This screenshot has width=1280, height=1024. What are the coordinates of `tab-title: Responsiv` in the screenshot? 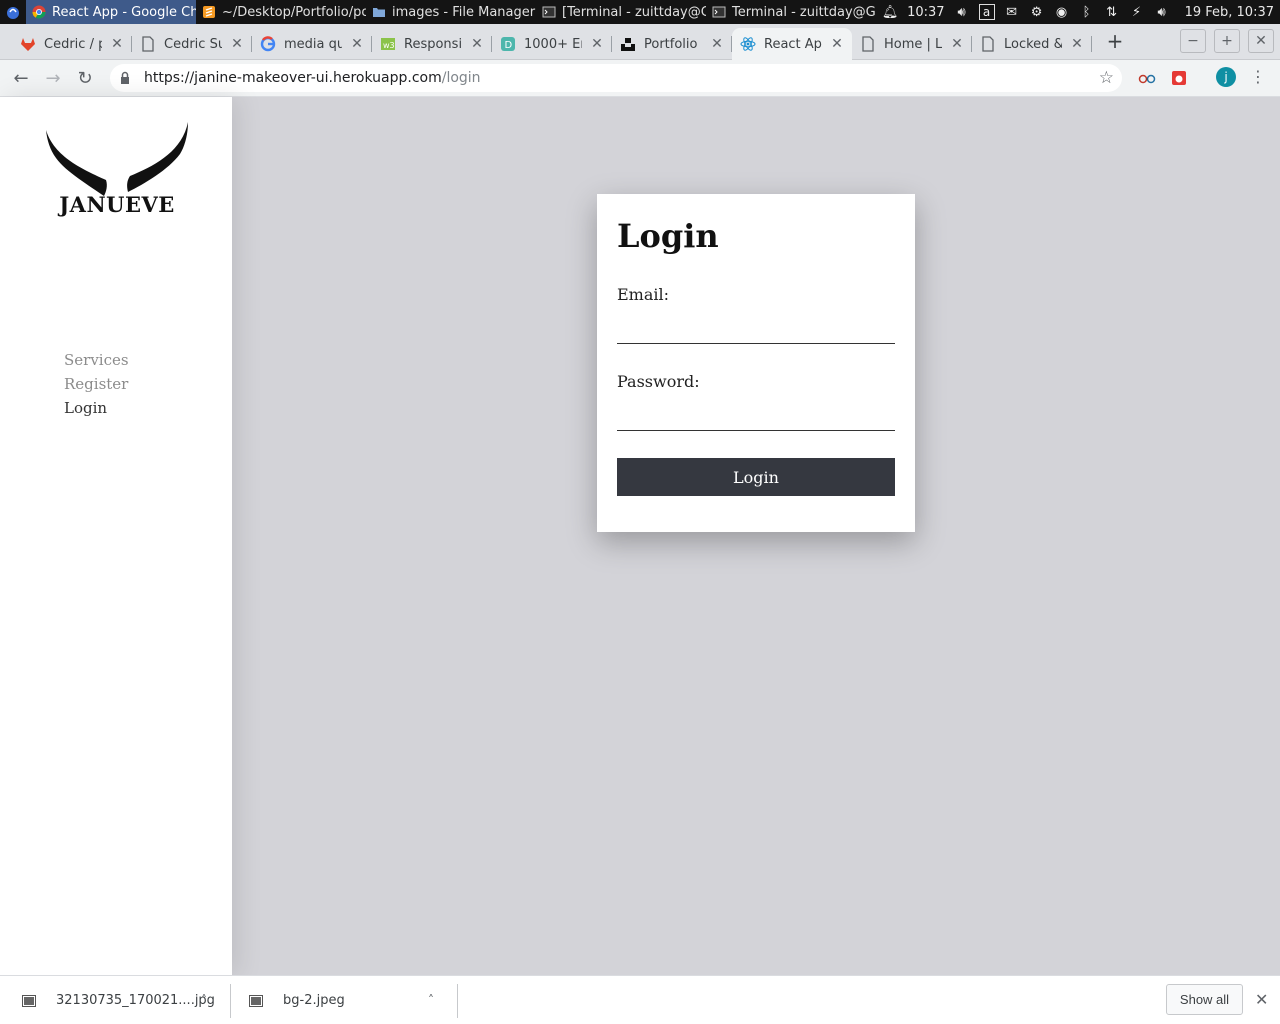 It's located at (433, 44).